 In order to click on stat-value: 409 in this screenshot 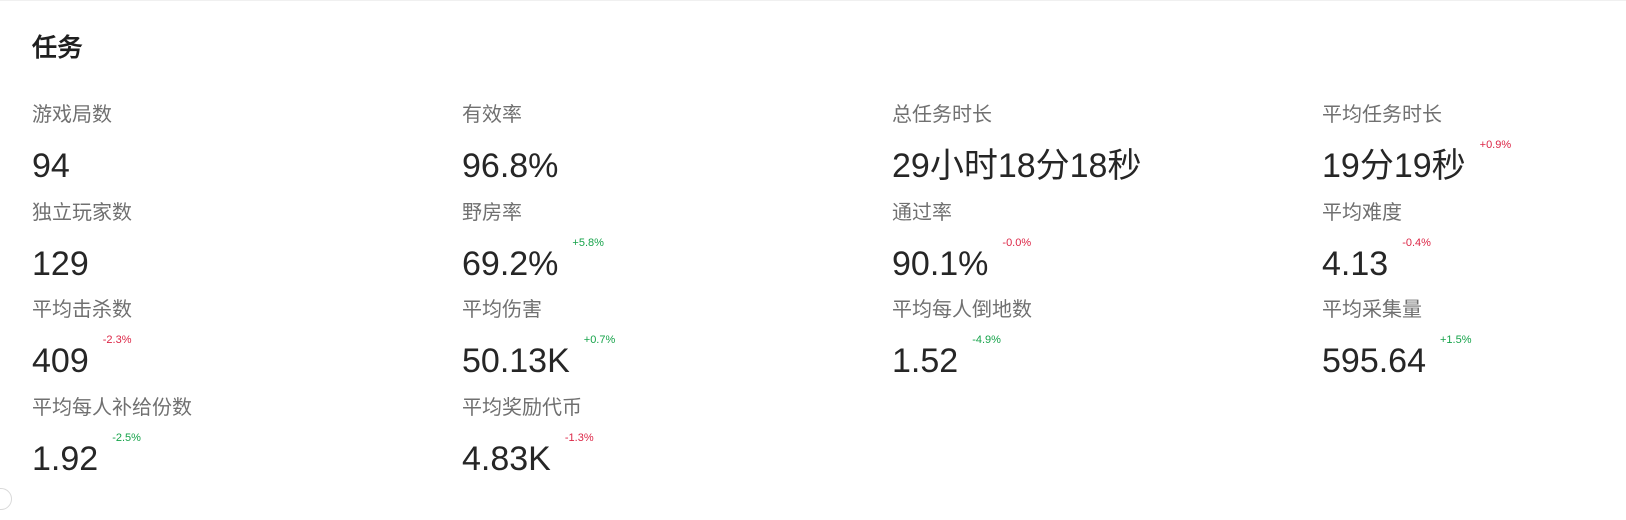, I will do `click(60, 361)`.